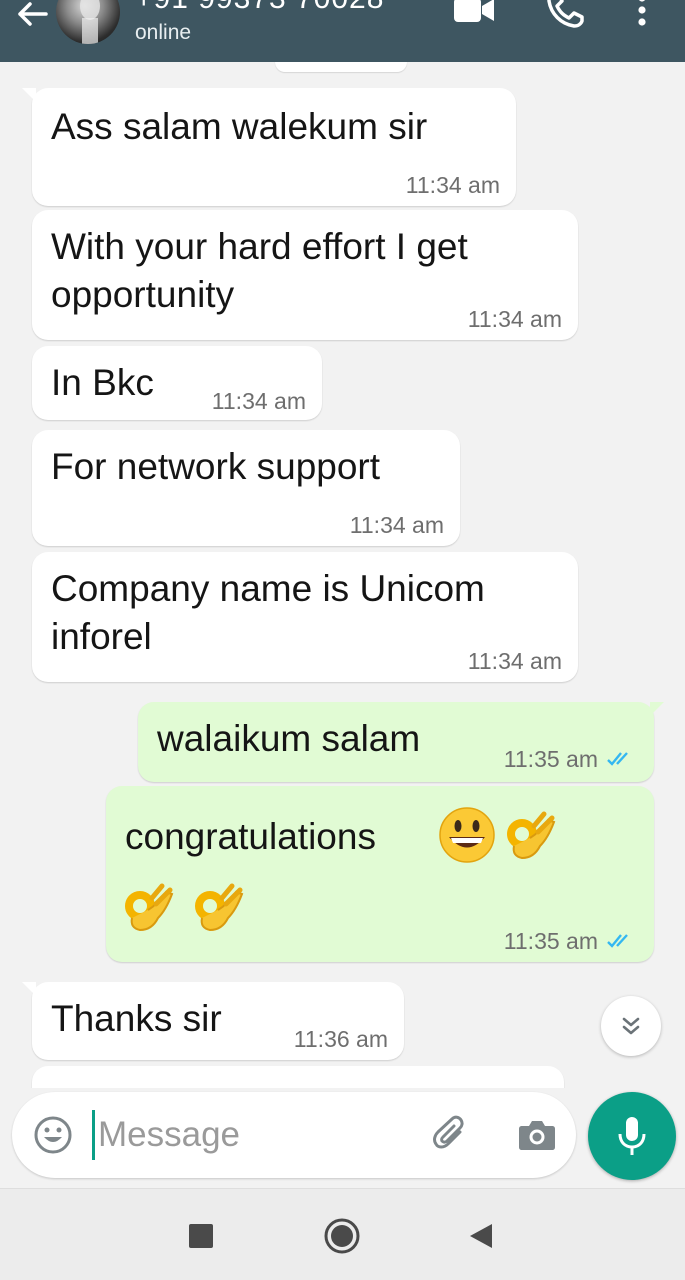 Image resolution: width=685 pixels, height=1280 pixels. I want to click on scroll-to-bottom-button, so click(631, 1026).